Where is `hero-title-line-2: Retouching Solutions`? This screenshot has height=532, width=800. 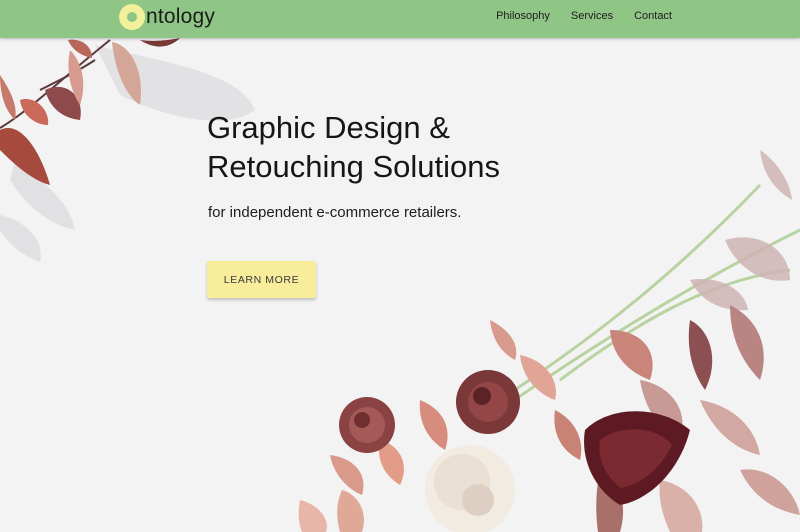
hero-title-line-2: Retouching Solutions is located at coordinates (353, 166).